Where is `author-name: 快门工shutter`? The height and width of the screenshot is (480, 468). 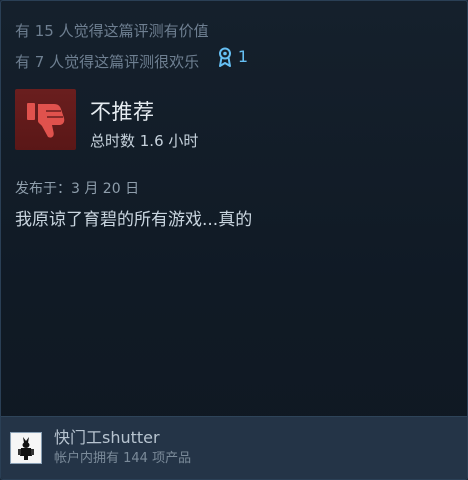 author-name: 快门工shutter is located at coordinates (122, 438).